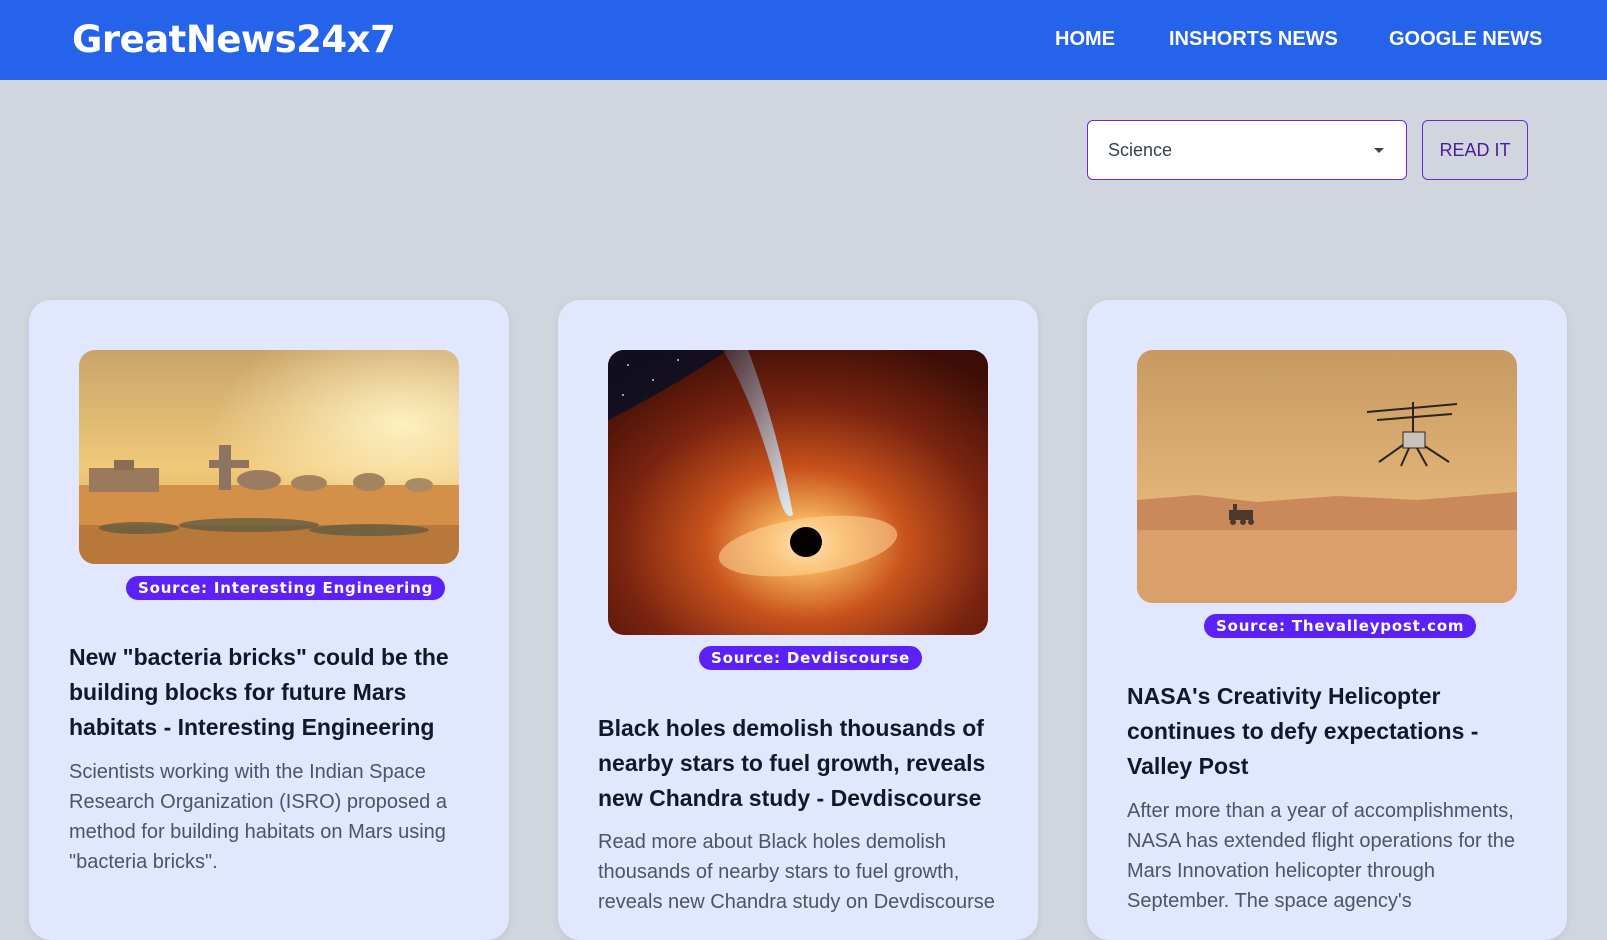 The width and height of the screenshot is (1607, 940). I want to click on source-badge: Source: Devdiscourse, so click(811, 658).